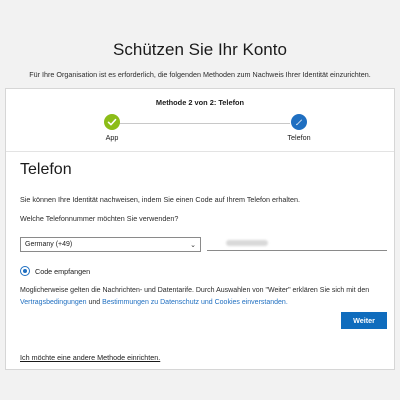 The width and height of the screenshot is (400, 400). What do you see at coordinates (200, 49) in the screenshot?
I see `page-title: Schützen Sie Ihr Konto` at bounding box center [200, 49].